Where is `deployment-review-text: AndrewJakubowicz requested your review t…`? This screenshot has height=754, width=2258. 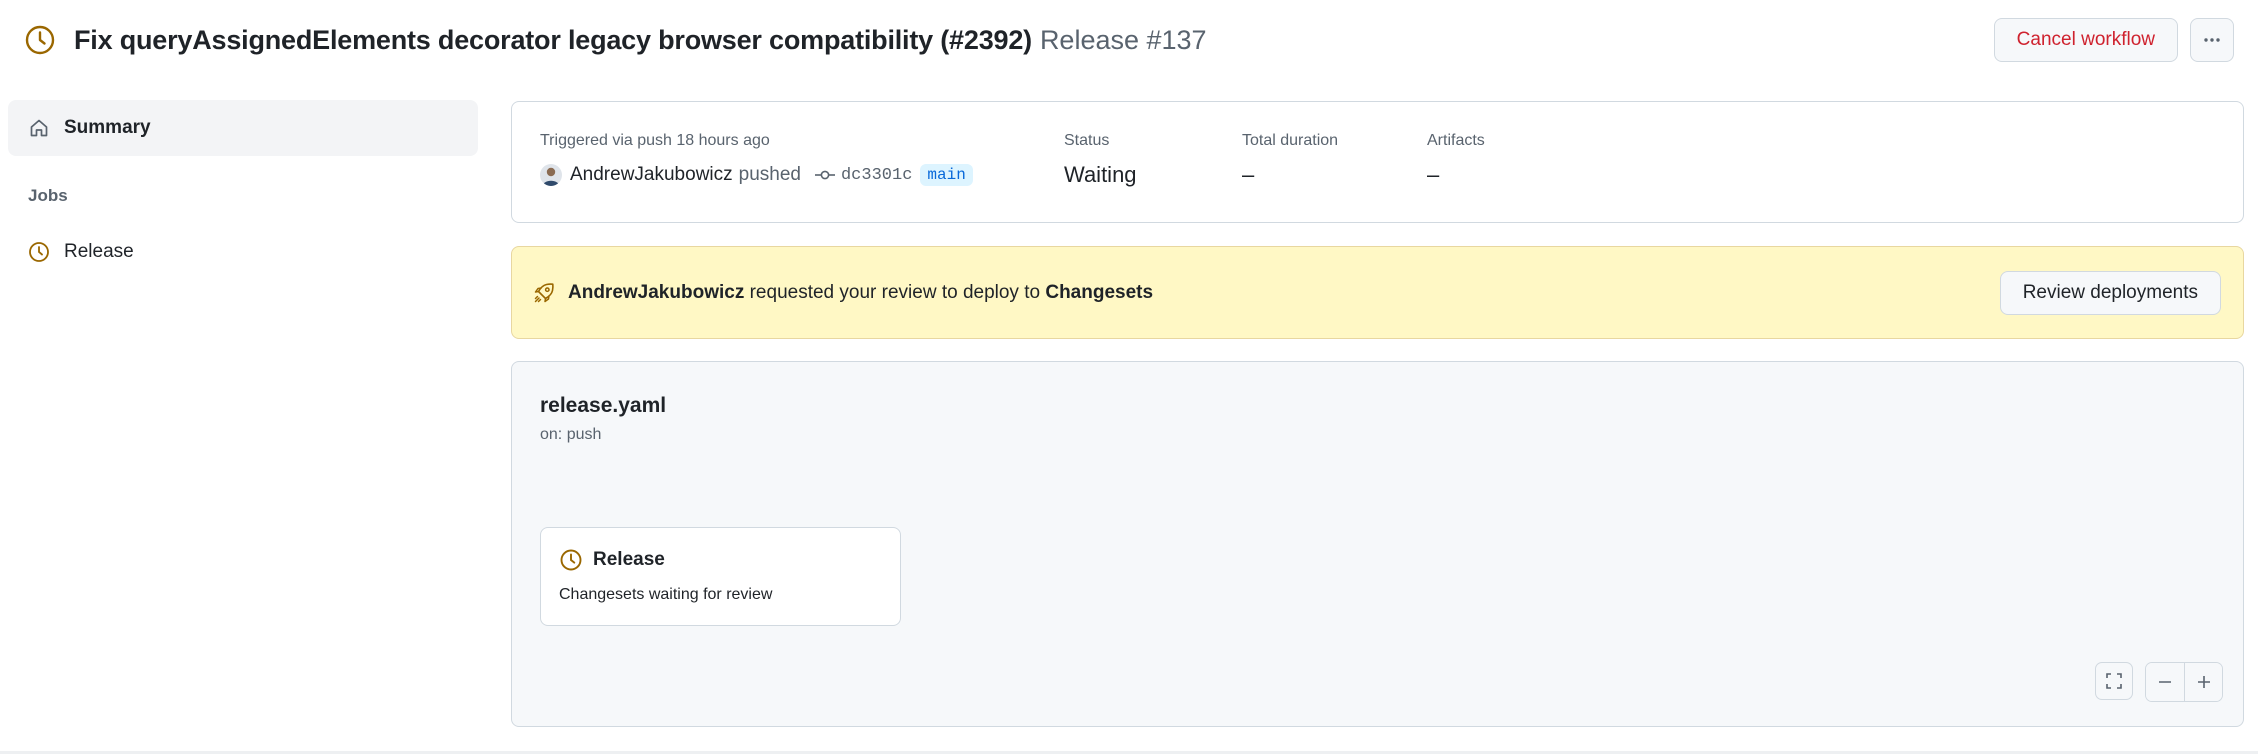
deployment-review-text: AndrewJakubowicz requested your review t… is located at coordinates (860, 293).